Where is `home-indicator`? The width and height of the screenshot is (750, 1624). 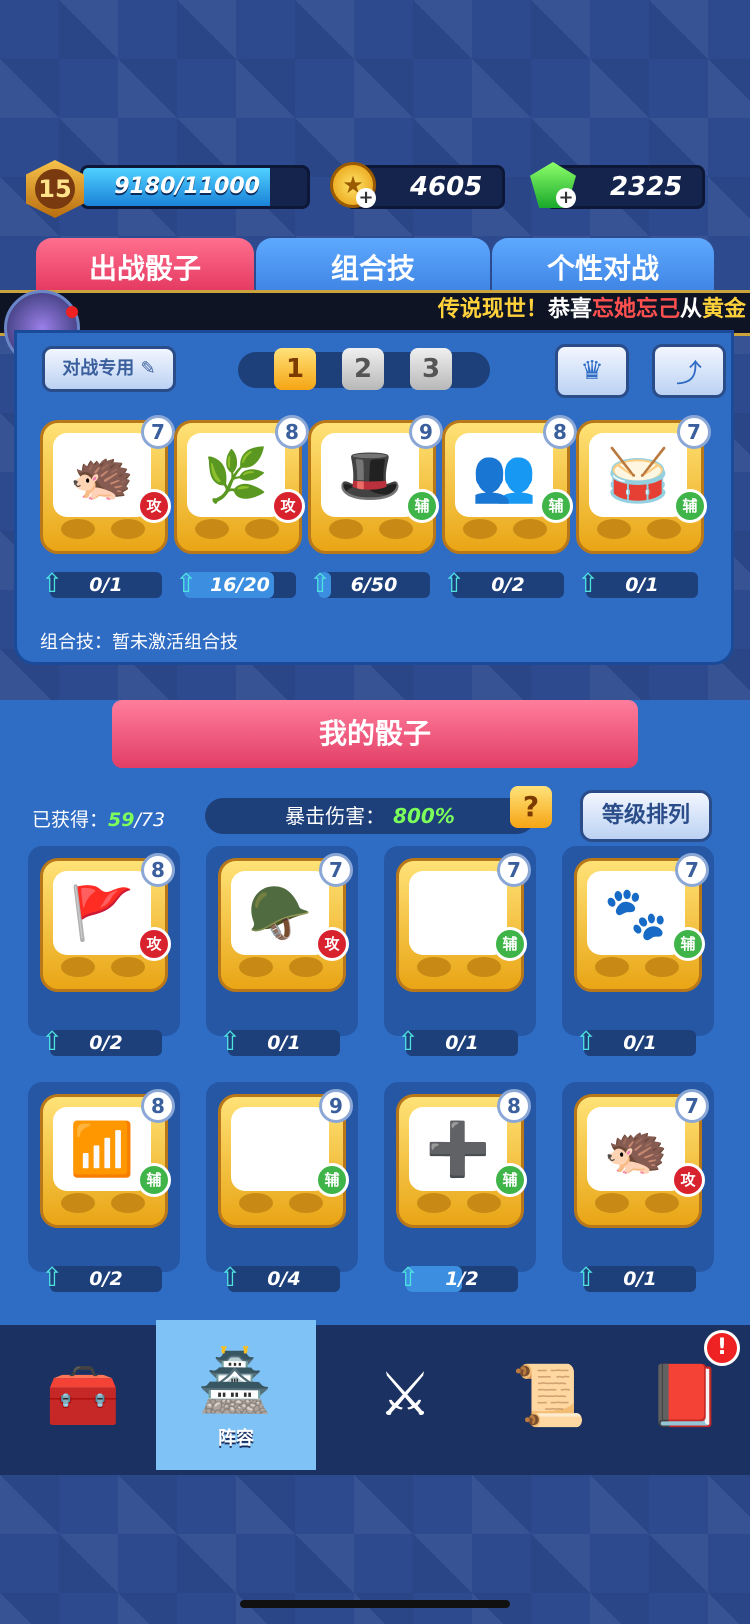
home-indicator is located at coordinates (375, 1604).